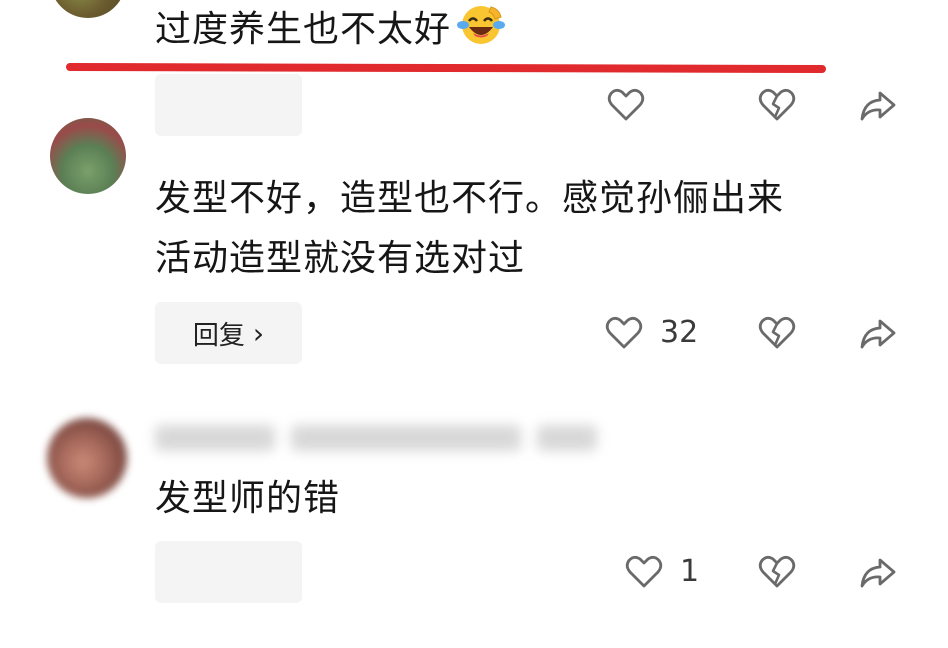  What do you see at coordinates (258, 333) in the screenshot?
I see `chevron-right-icon: ›` at bounding box center [258, 333].